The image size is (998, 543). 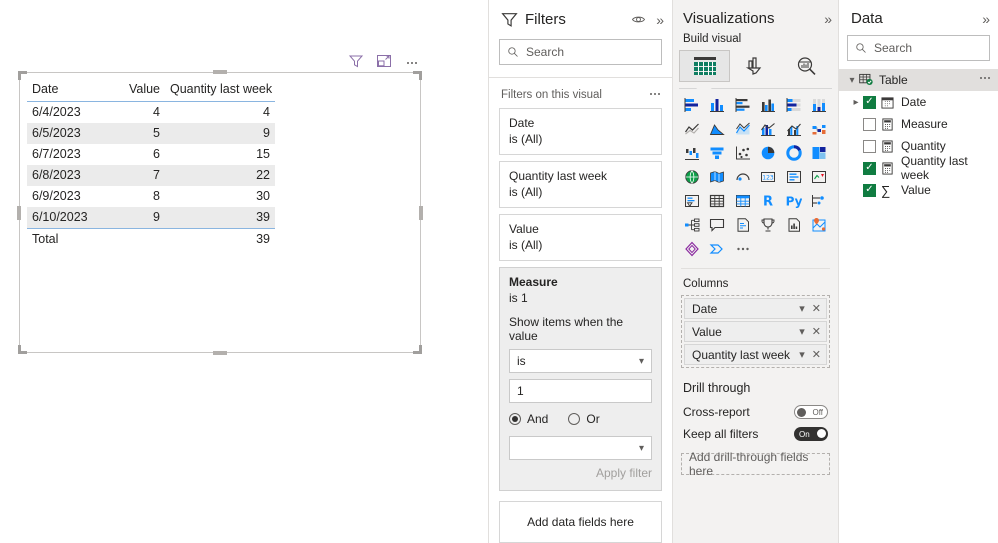 What do you see at coordinates (580, 184) in the screenshot?
I see `filter-card-quantity-last-week: Quantity last week is (All)` at bounding box center [580, 184].